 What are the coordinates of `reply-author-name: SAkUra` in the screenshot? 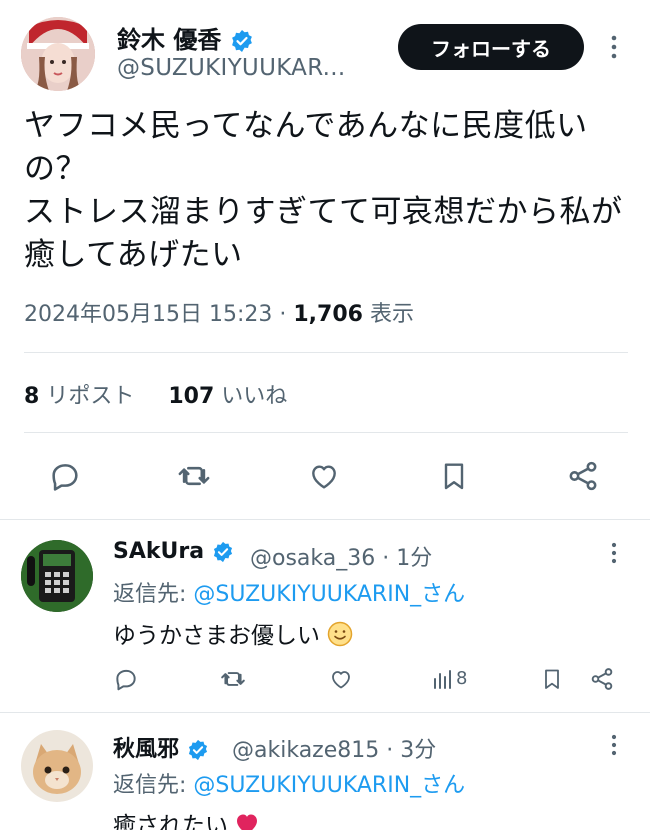 It's located at (173, 551).